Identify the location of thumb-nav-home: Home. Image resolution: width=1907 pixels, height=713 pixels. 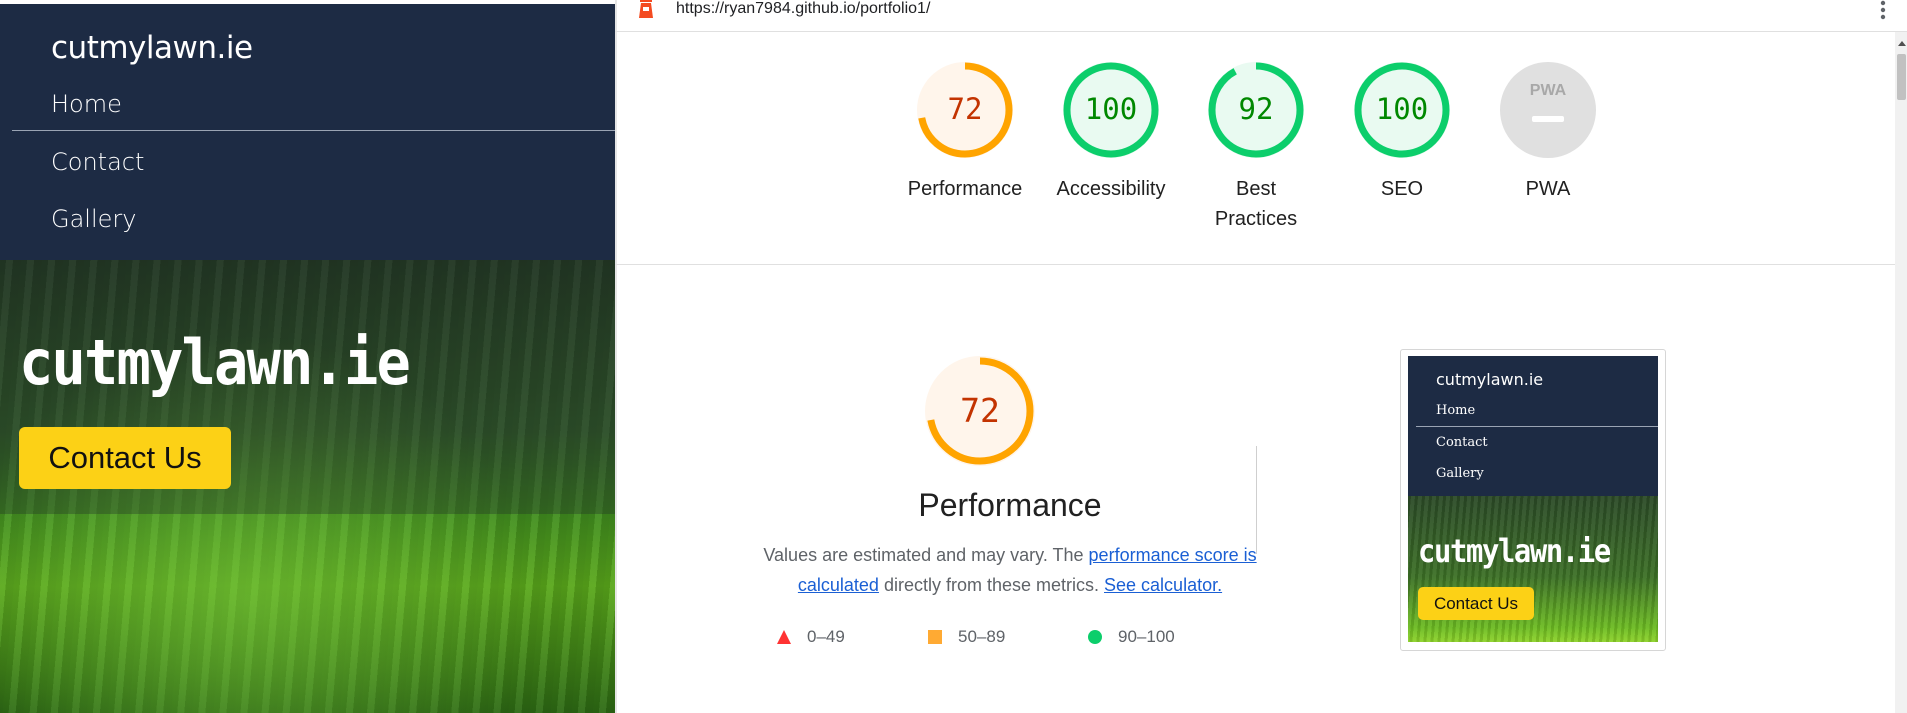
(1456, 410).